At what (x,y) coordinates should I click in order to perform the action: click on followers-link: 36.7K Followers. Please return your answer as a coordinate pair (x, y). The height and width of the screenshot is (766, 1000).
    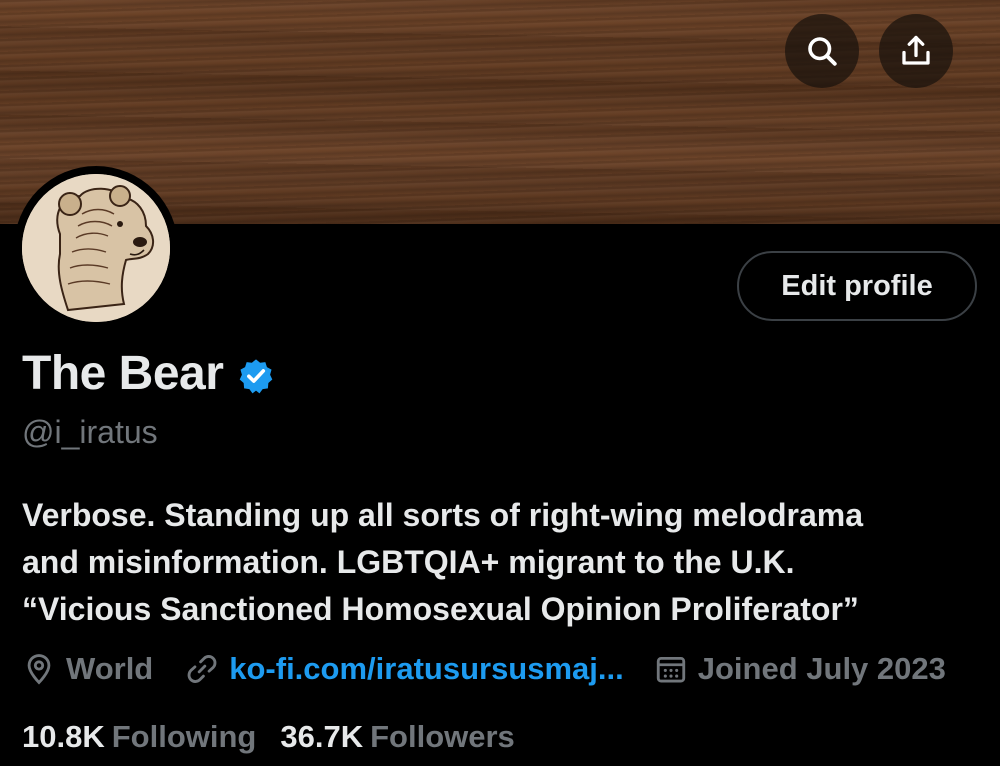
    Looking at the image, I should click on (397, 737).